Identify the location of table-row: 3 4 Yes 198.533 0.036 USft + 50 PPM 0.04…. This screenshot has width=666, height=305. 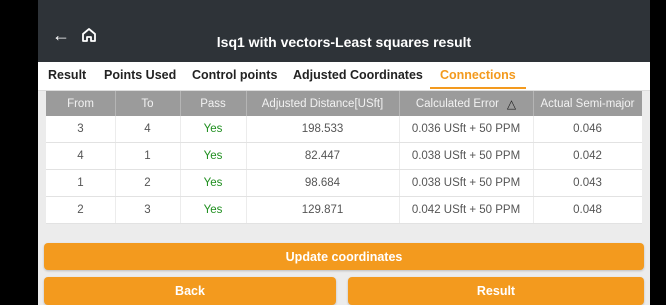
(344, 129).